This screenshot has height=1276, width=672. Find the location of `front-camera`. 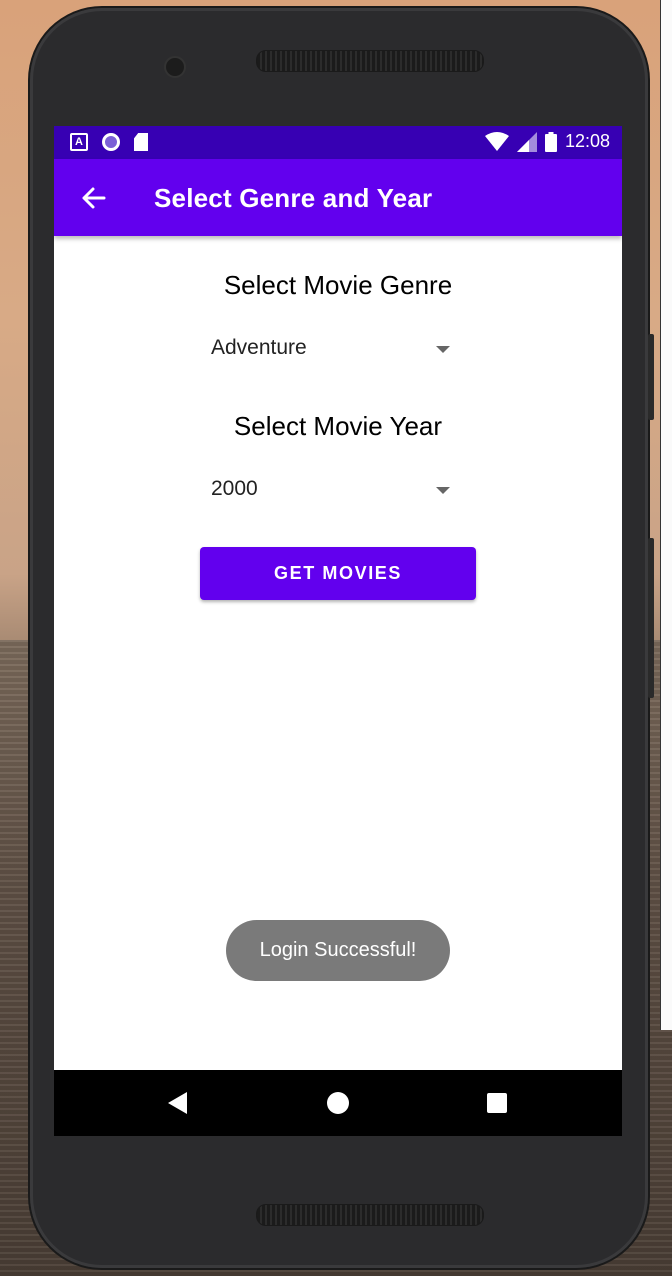

front-camera is located at coordinates (175, 67).